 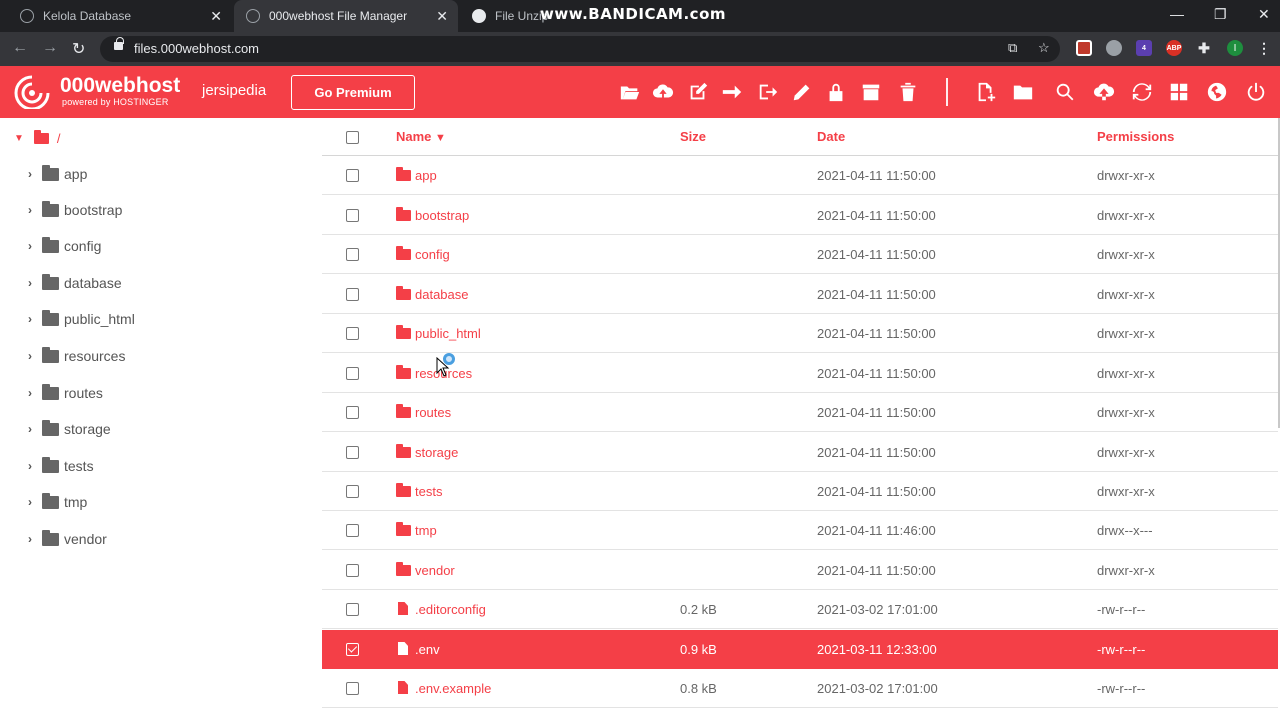 I want to click on file-name-link: routes, so click(x=423, y=412).